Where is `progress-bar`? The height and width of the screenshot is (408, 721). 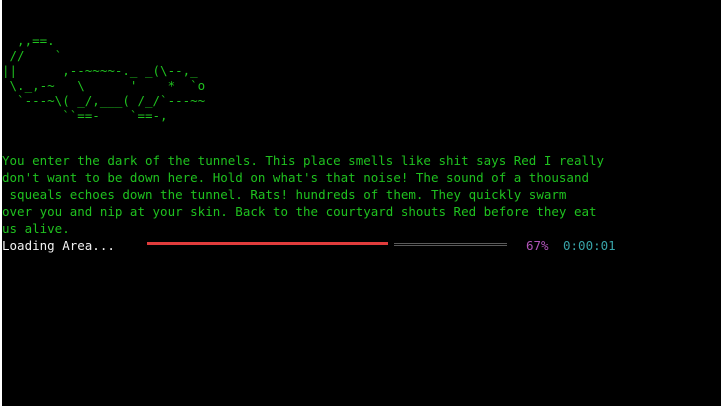 progress-bar is located at coordinates (327, 244).